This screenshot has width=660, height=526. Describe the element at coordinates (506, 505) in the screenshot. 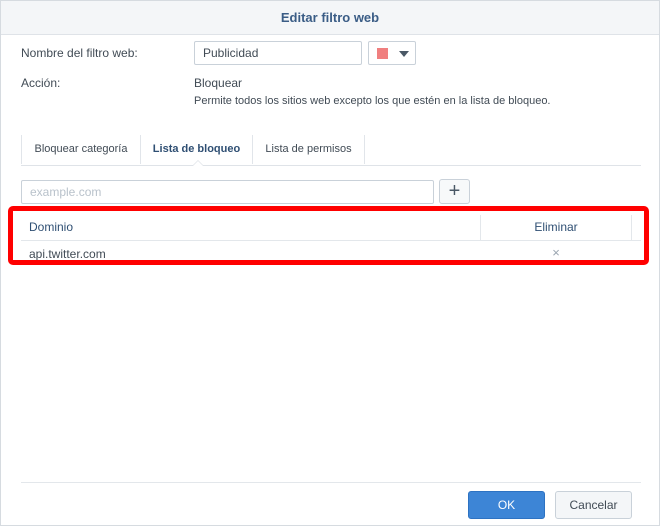

I see `ok-button: OK` at that location.